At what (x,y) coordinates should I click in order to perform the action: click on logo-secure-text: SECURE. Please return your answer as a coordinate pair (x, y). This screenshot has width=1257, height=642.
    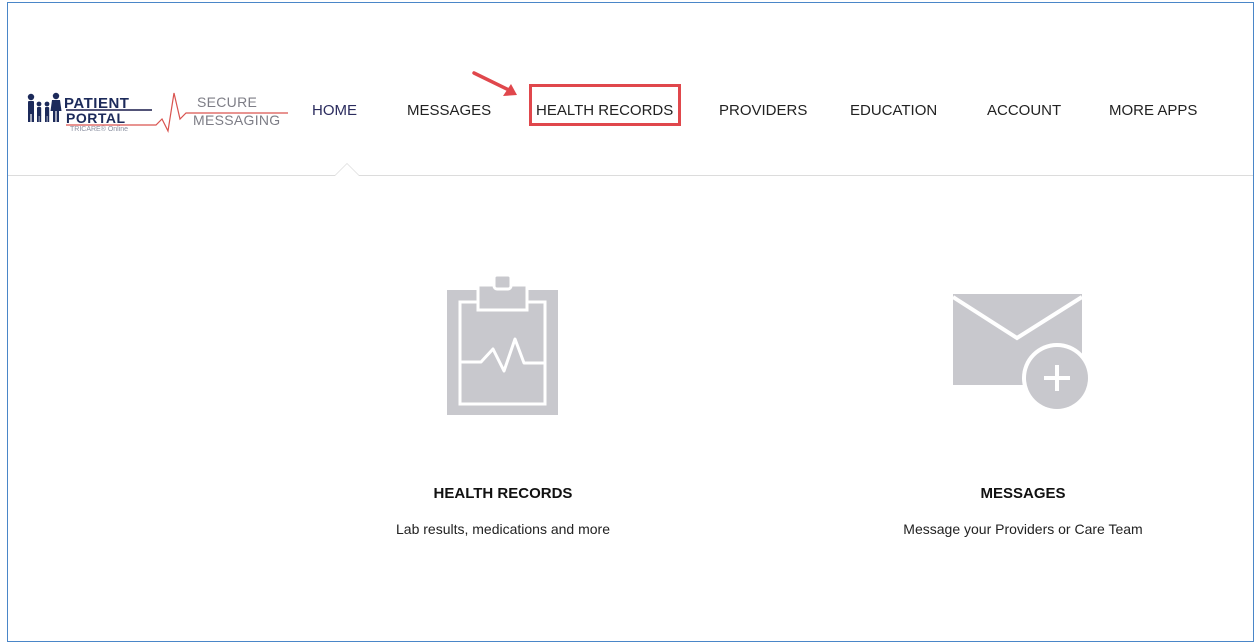
    Looking at the image, I should click on (227, 102).